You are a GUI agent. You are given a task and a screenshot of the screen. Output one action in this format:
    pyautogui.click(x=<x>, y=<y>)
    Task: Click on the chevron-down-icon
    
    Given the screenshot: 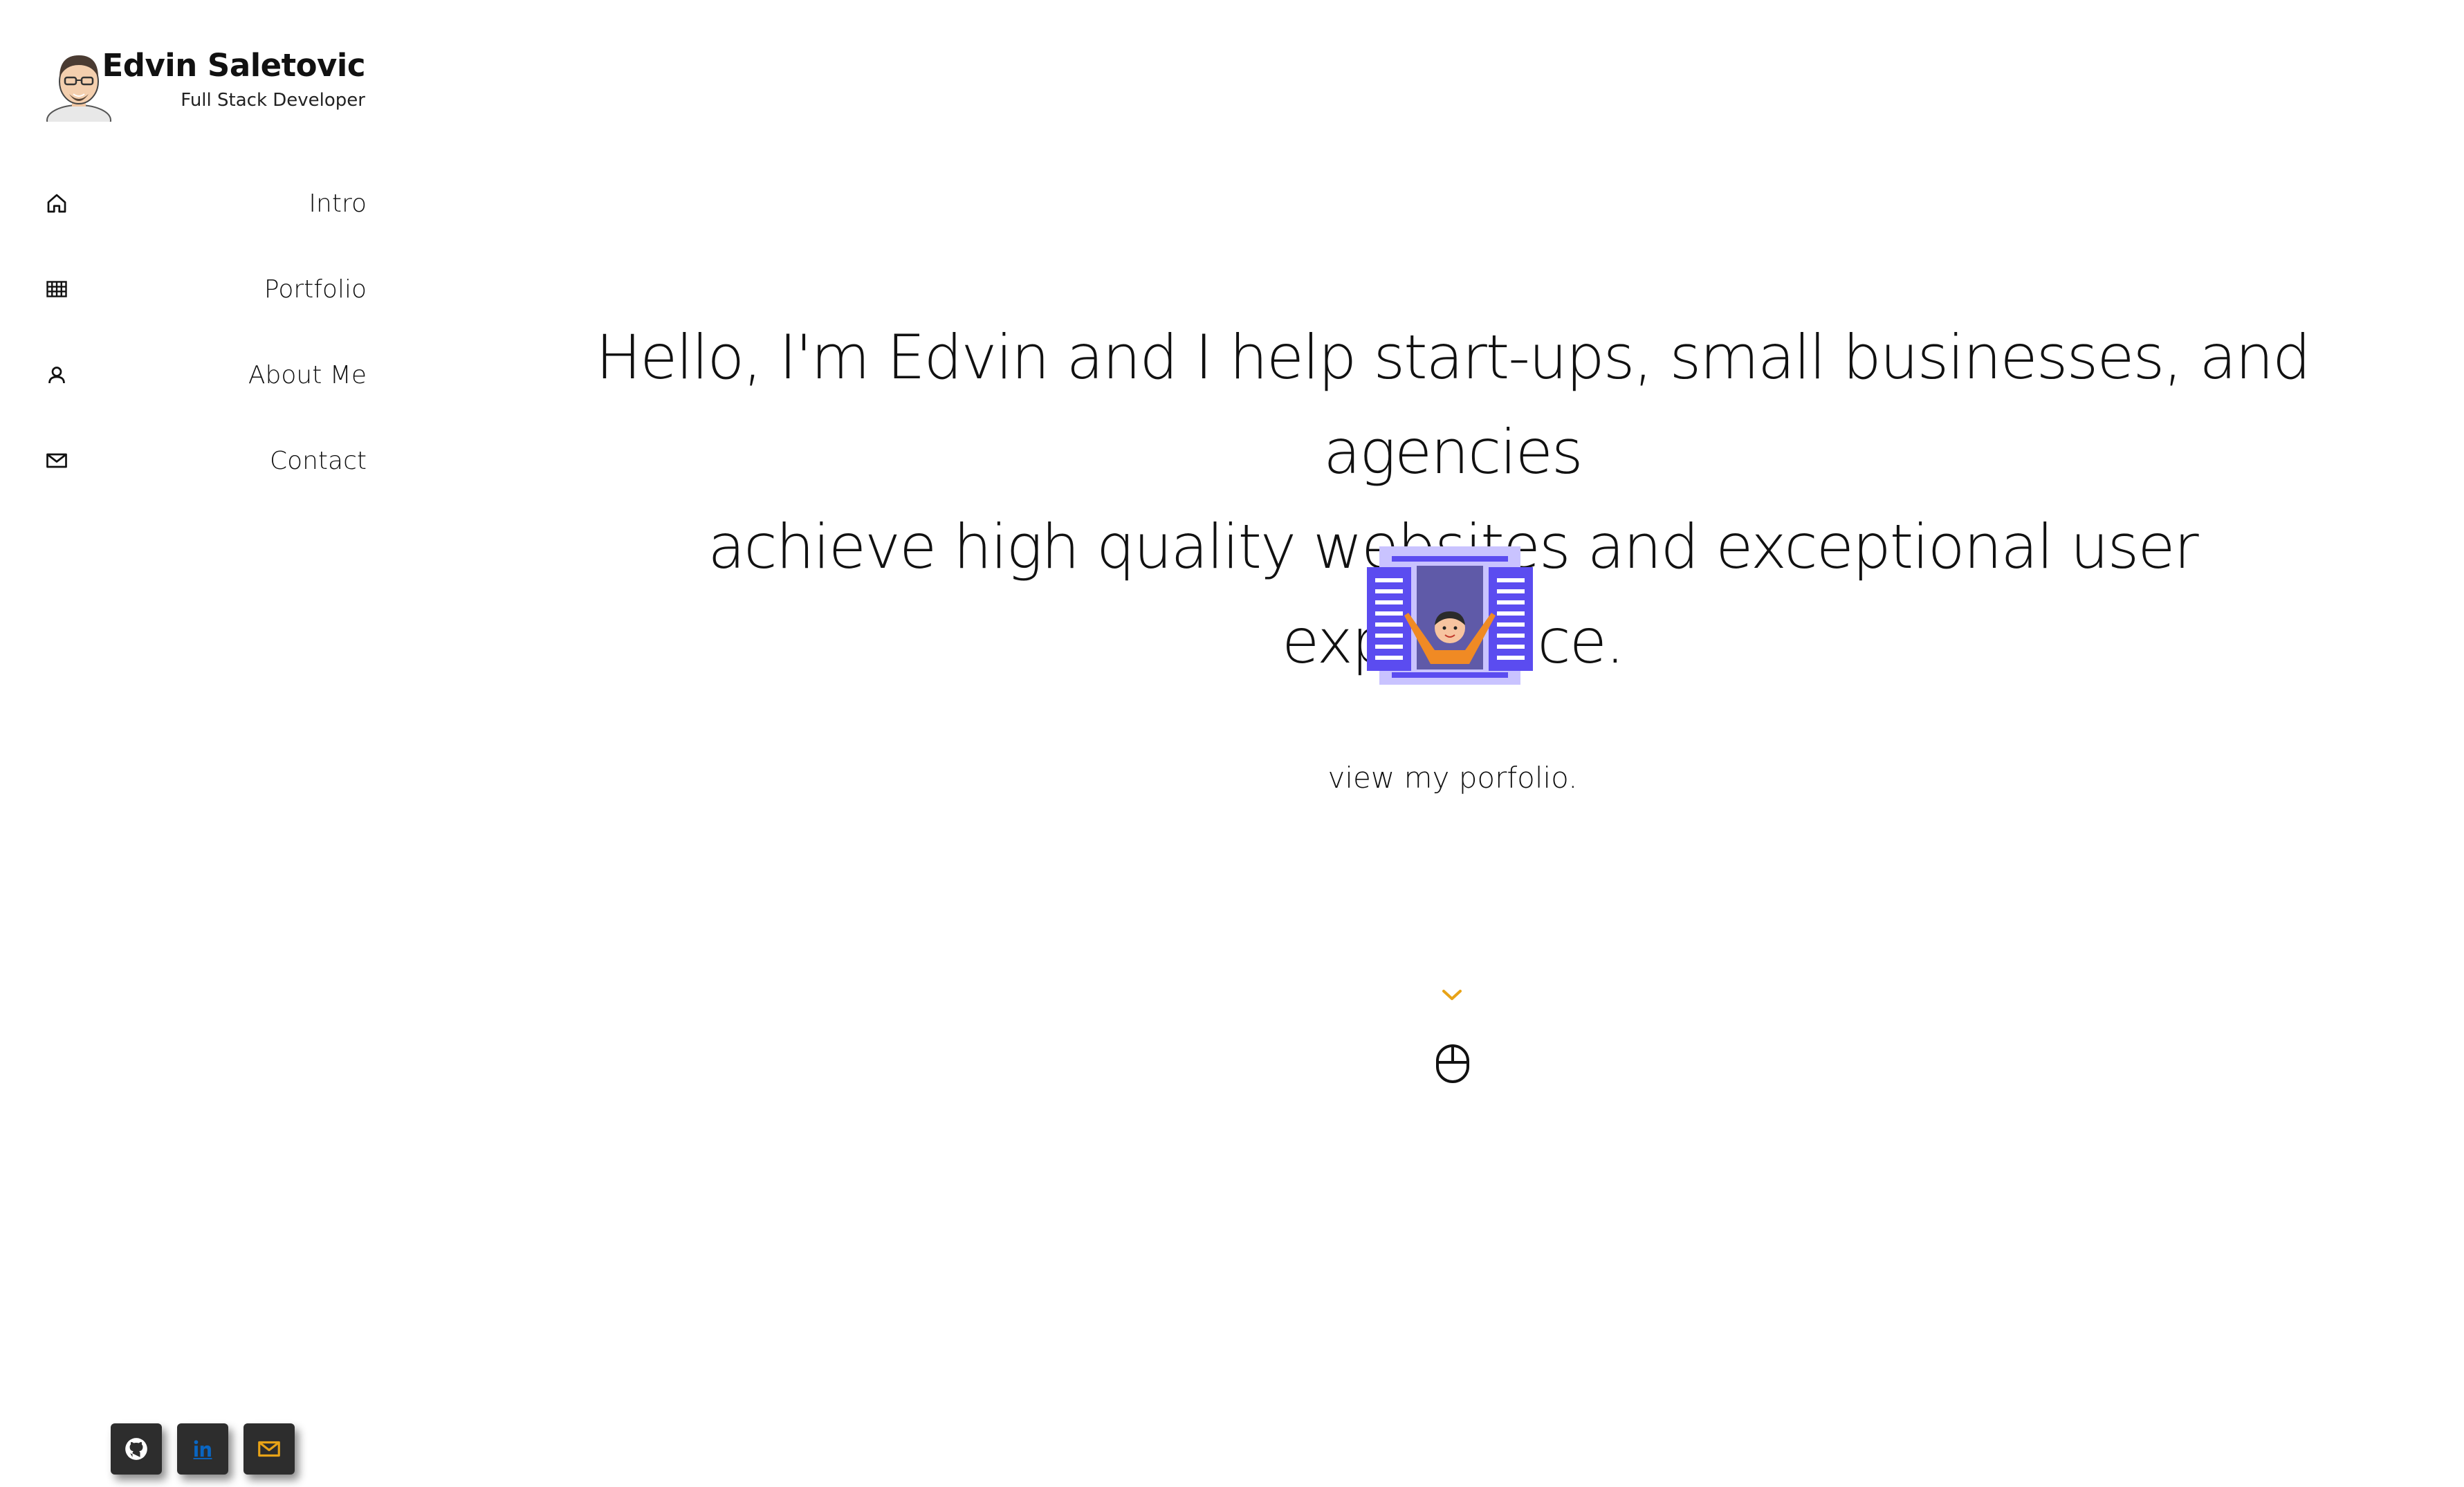 What is the action you would take?
    pyautogui.click(x=1452, y=995)
    